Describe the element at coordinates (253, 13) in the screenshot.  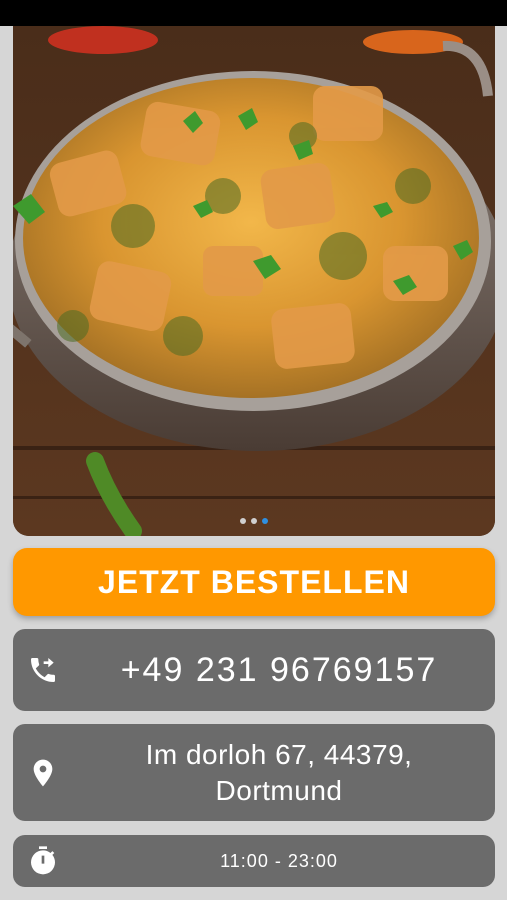
I see `status-bar` at that location.